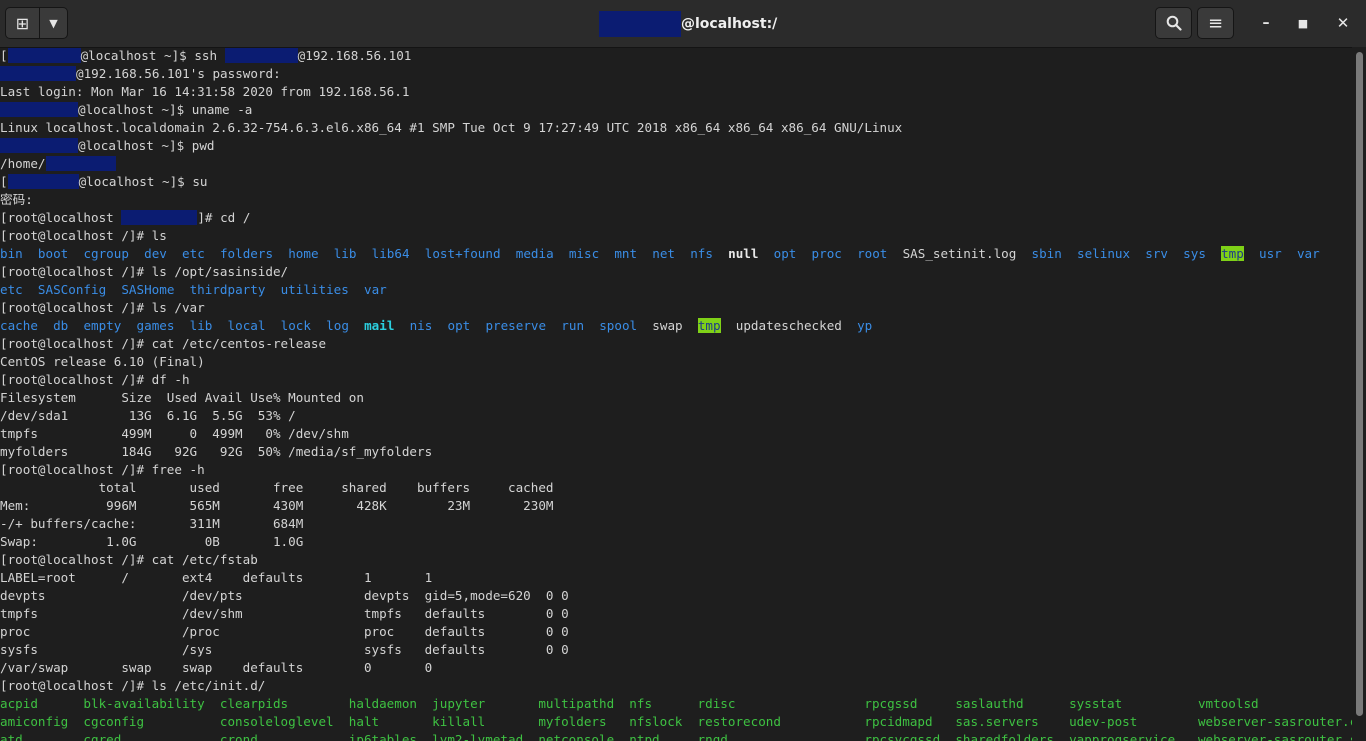 This screenshot has width=1366, height=741. I want to click on dir-item: SASConfig, so click(72, 289).